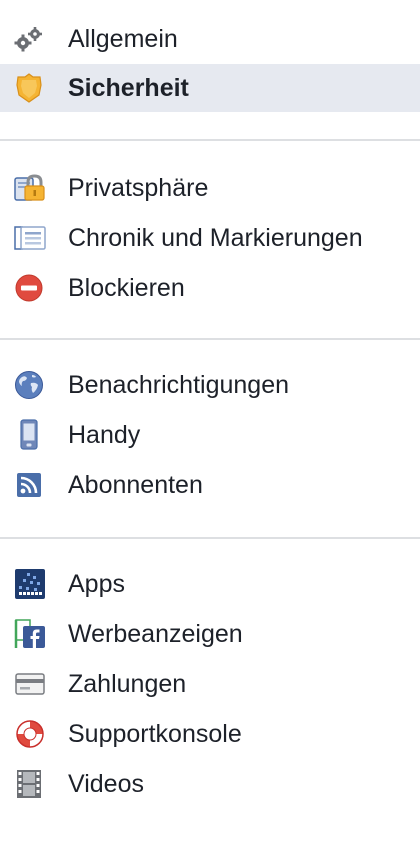 Image resolution: width=420 pixels, height=852 pixels. What do you see at coordinates (210, 784) in the screenshot?
I see `sidebar-item-videos: Videos` at bounding box center [210, 784].